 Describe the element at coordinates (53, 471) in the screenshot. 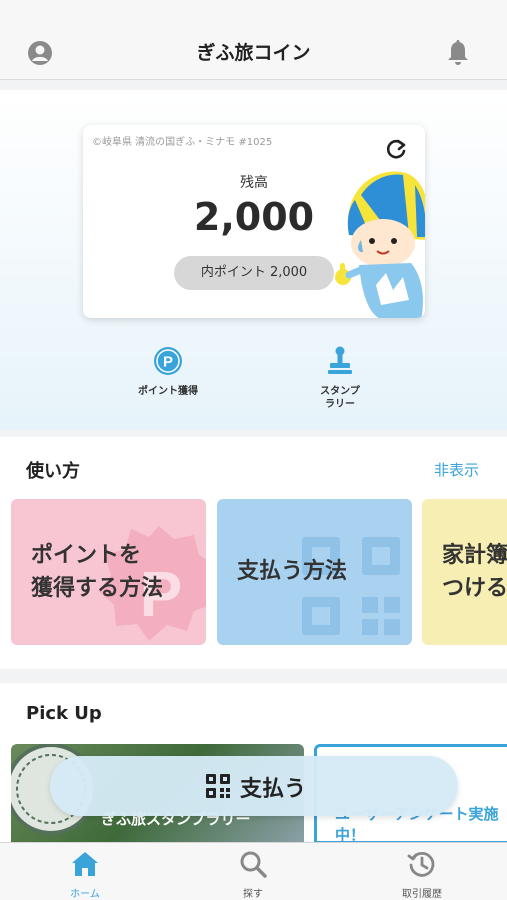

I see `howto-title: 使い方` at that location.